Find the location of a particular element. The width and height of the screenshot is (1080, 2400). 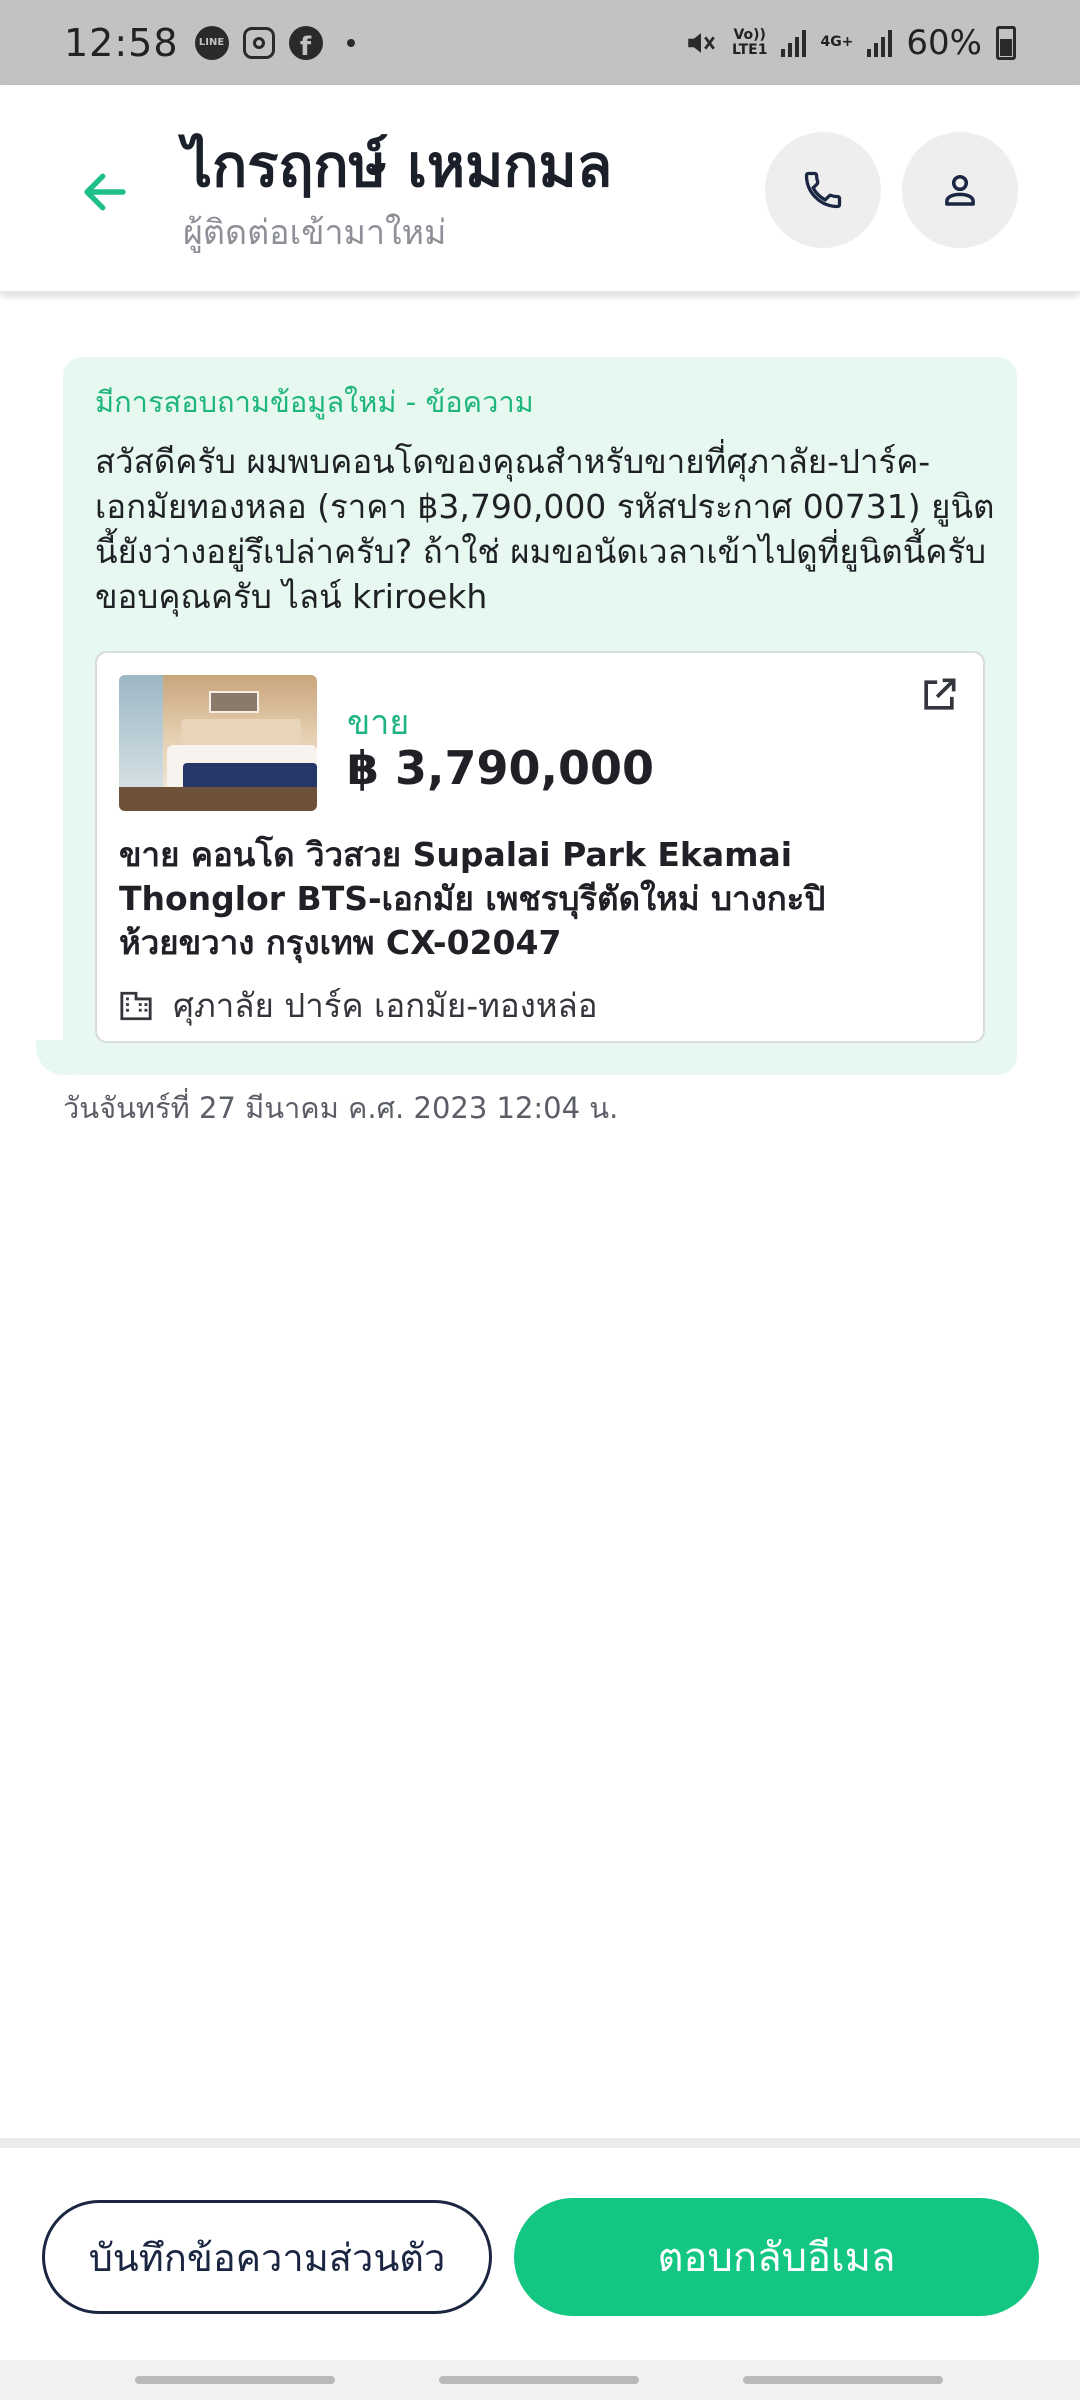

listing-building: ศุภาลัย ปาร์ค เอกมัย-ทองหล่อ is located at coordinates (358, 1005).